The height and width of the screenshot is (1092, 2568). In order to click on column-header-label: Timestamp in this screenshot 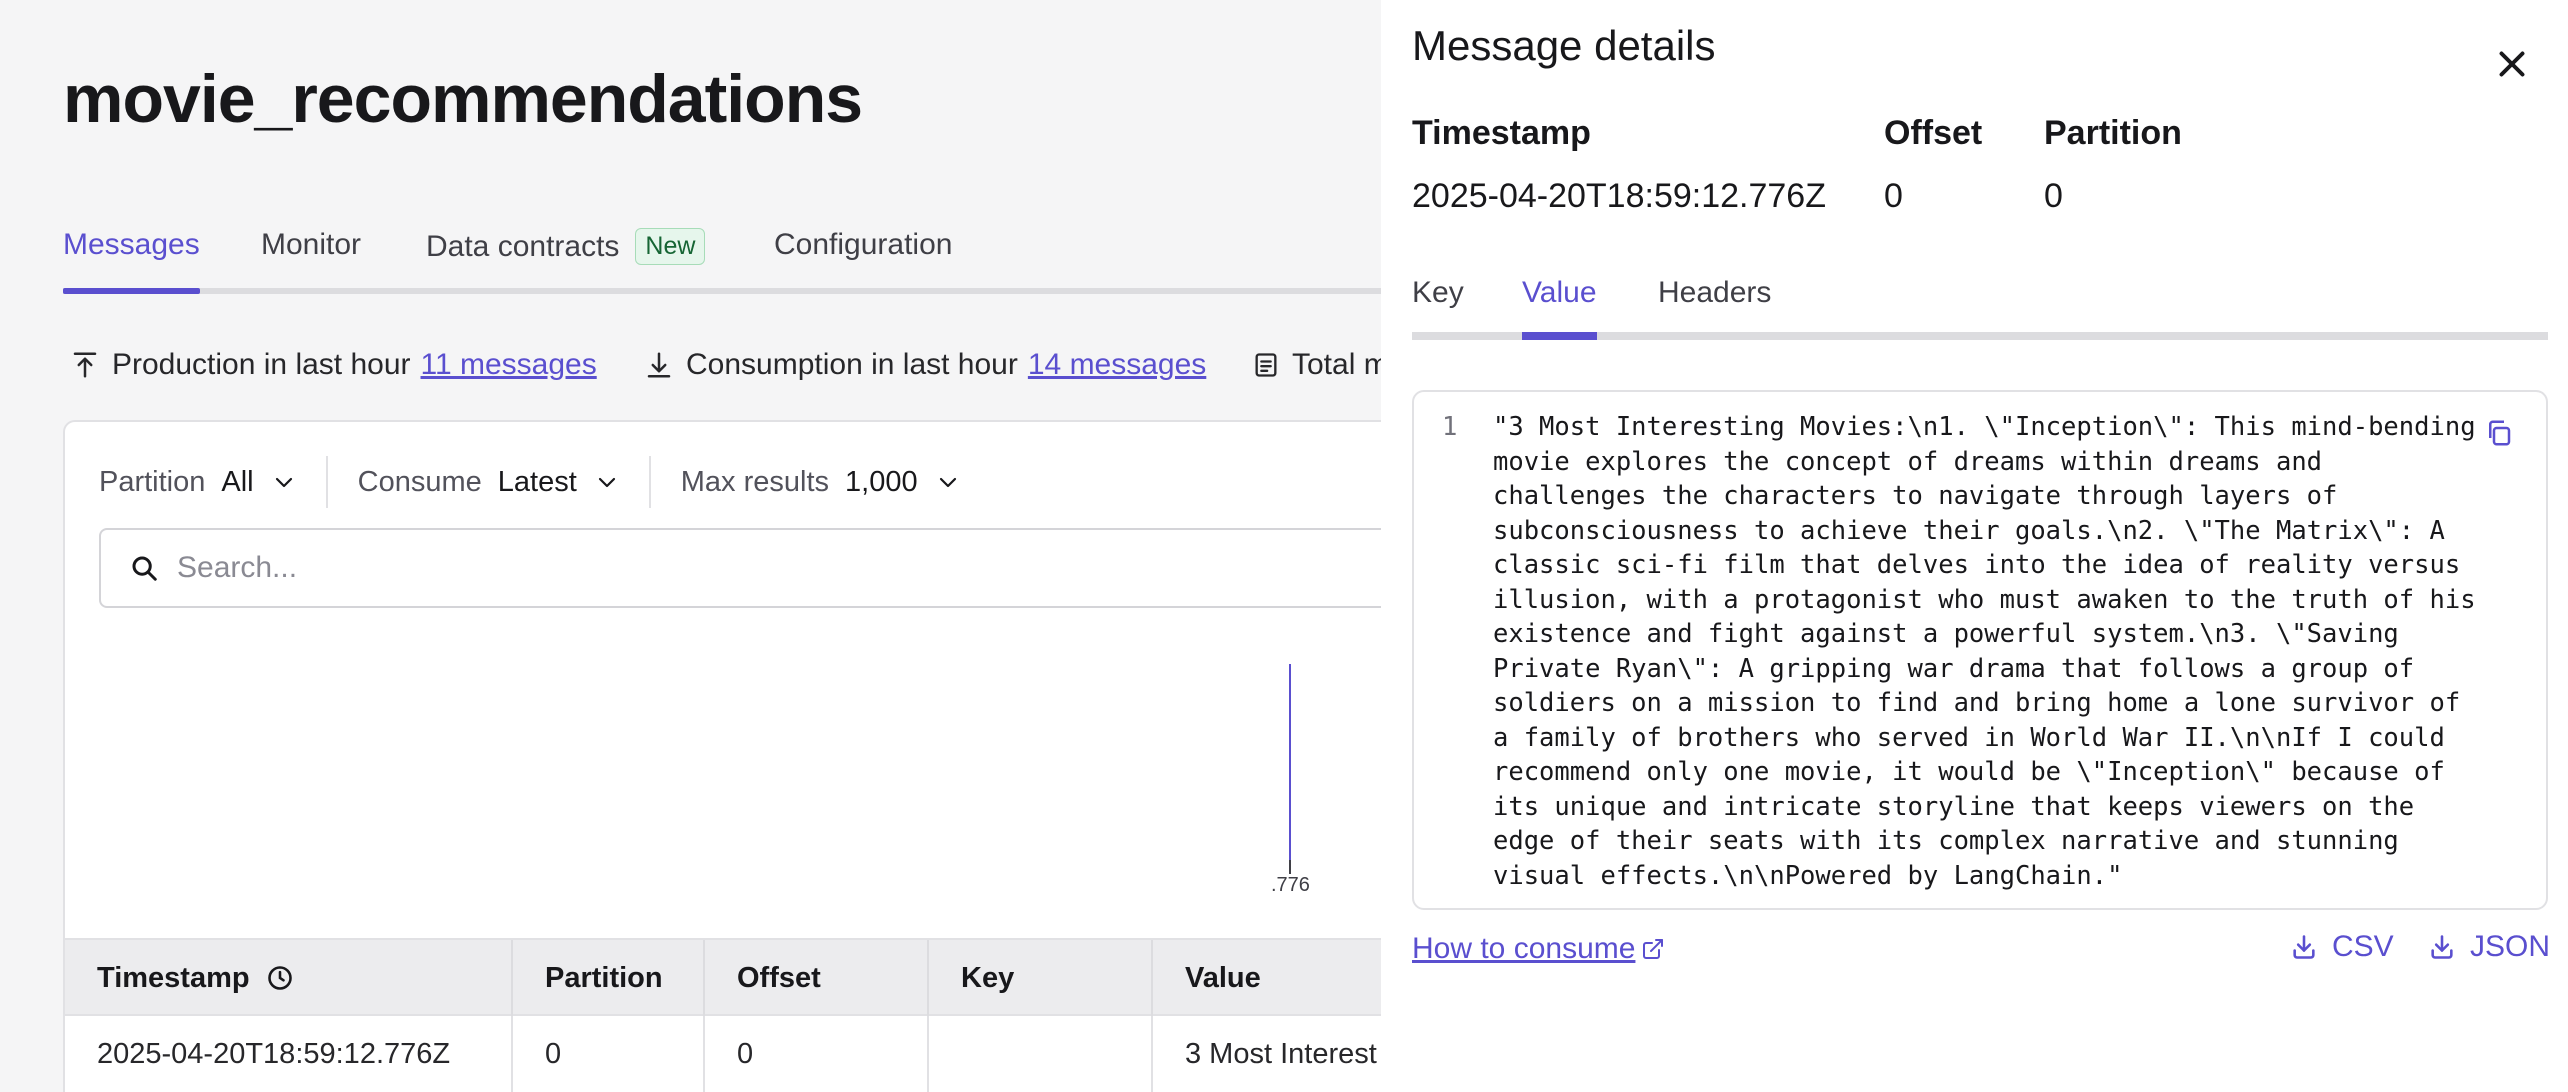, I will do `click(173, 977)`.